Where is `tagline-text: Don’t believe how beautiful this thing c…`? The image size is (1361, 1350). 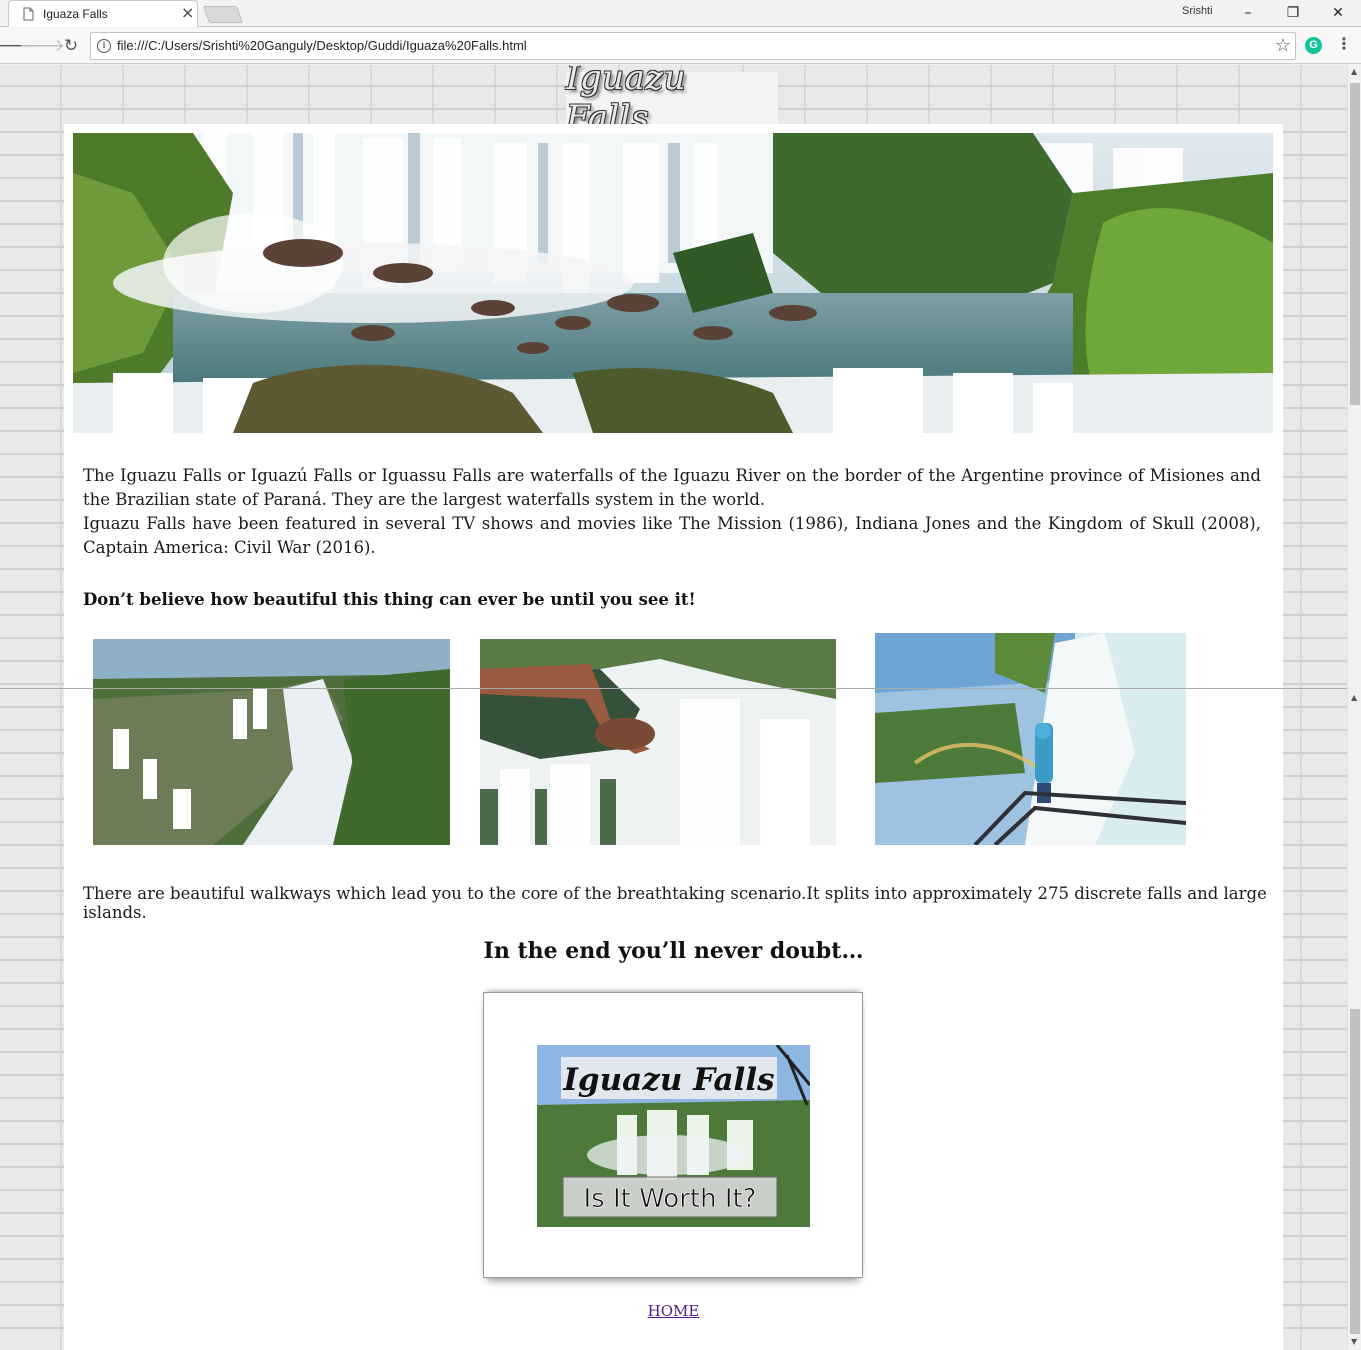
tagline-text: Don’t believe how beautiful this thing c… is located at coordinates (389, 599).